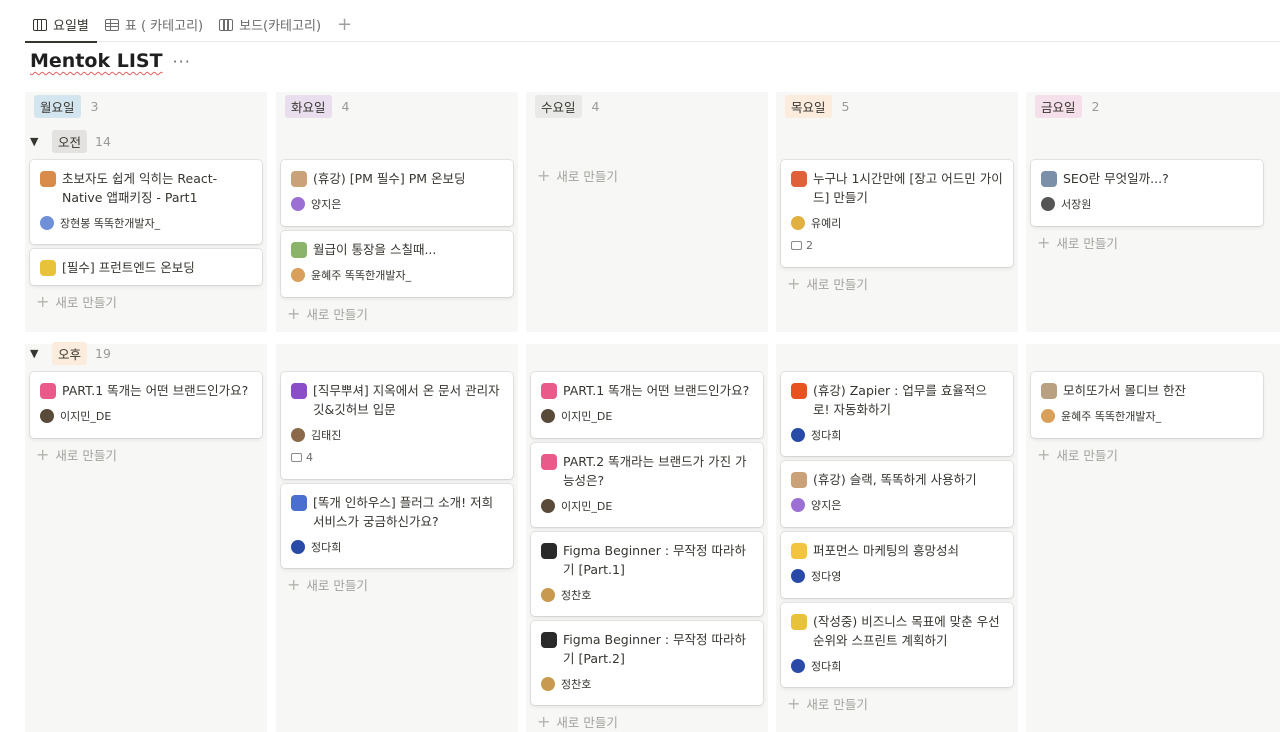 The image size is (1280, 732). Describe the element at coordinates (299, 391) in the screenshot. I see `devil-emoji` at that location.